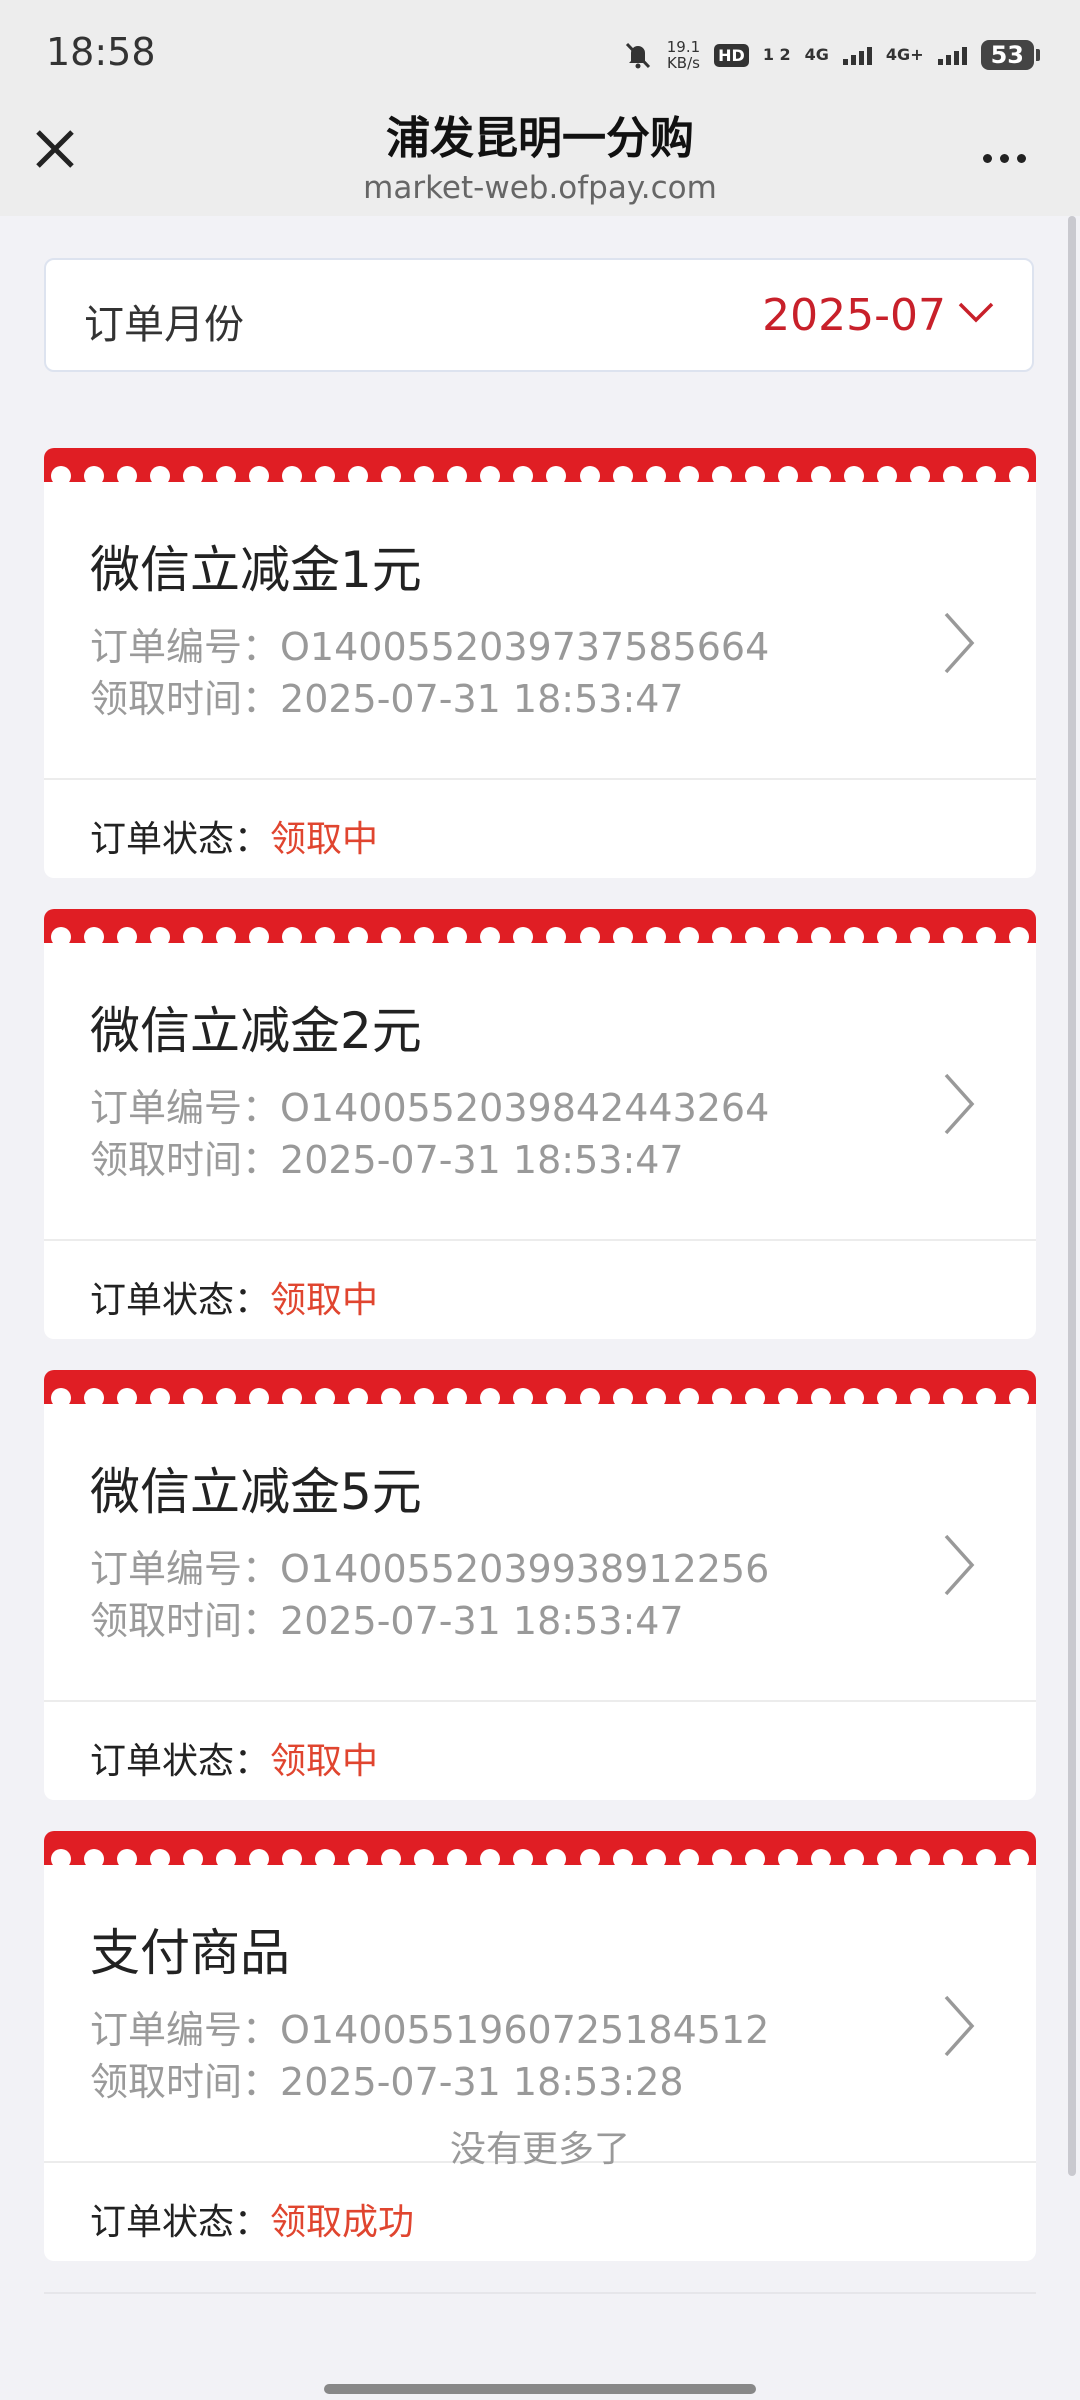 This screenshot has width=1080, height=2400. Describe the element at coordinates (637, 55) in the screenshot. I see `mute-bell-icon` at that location.